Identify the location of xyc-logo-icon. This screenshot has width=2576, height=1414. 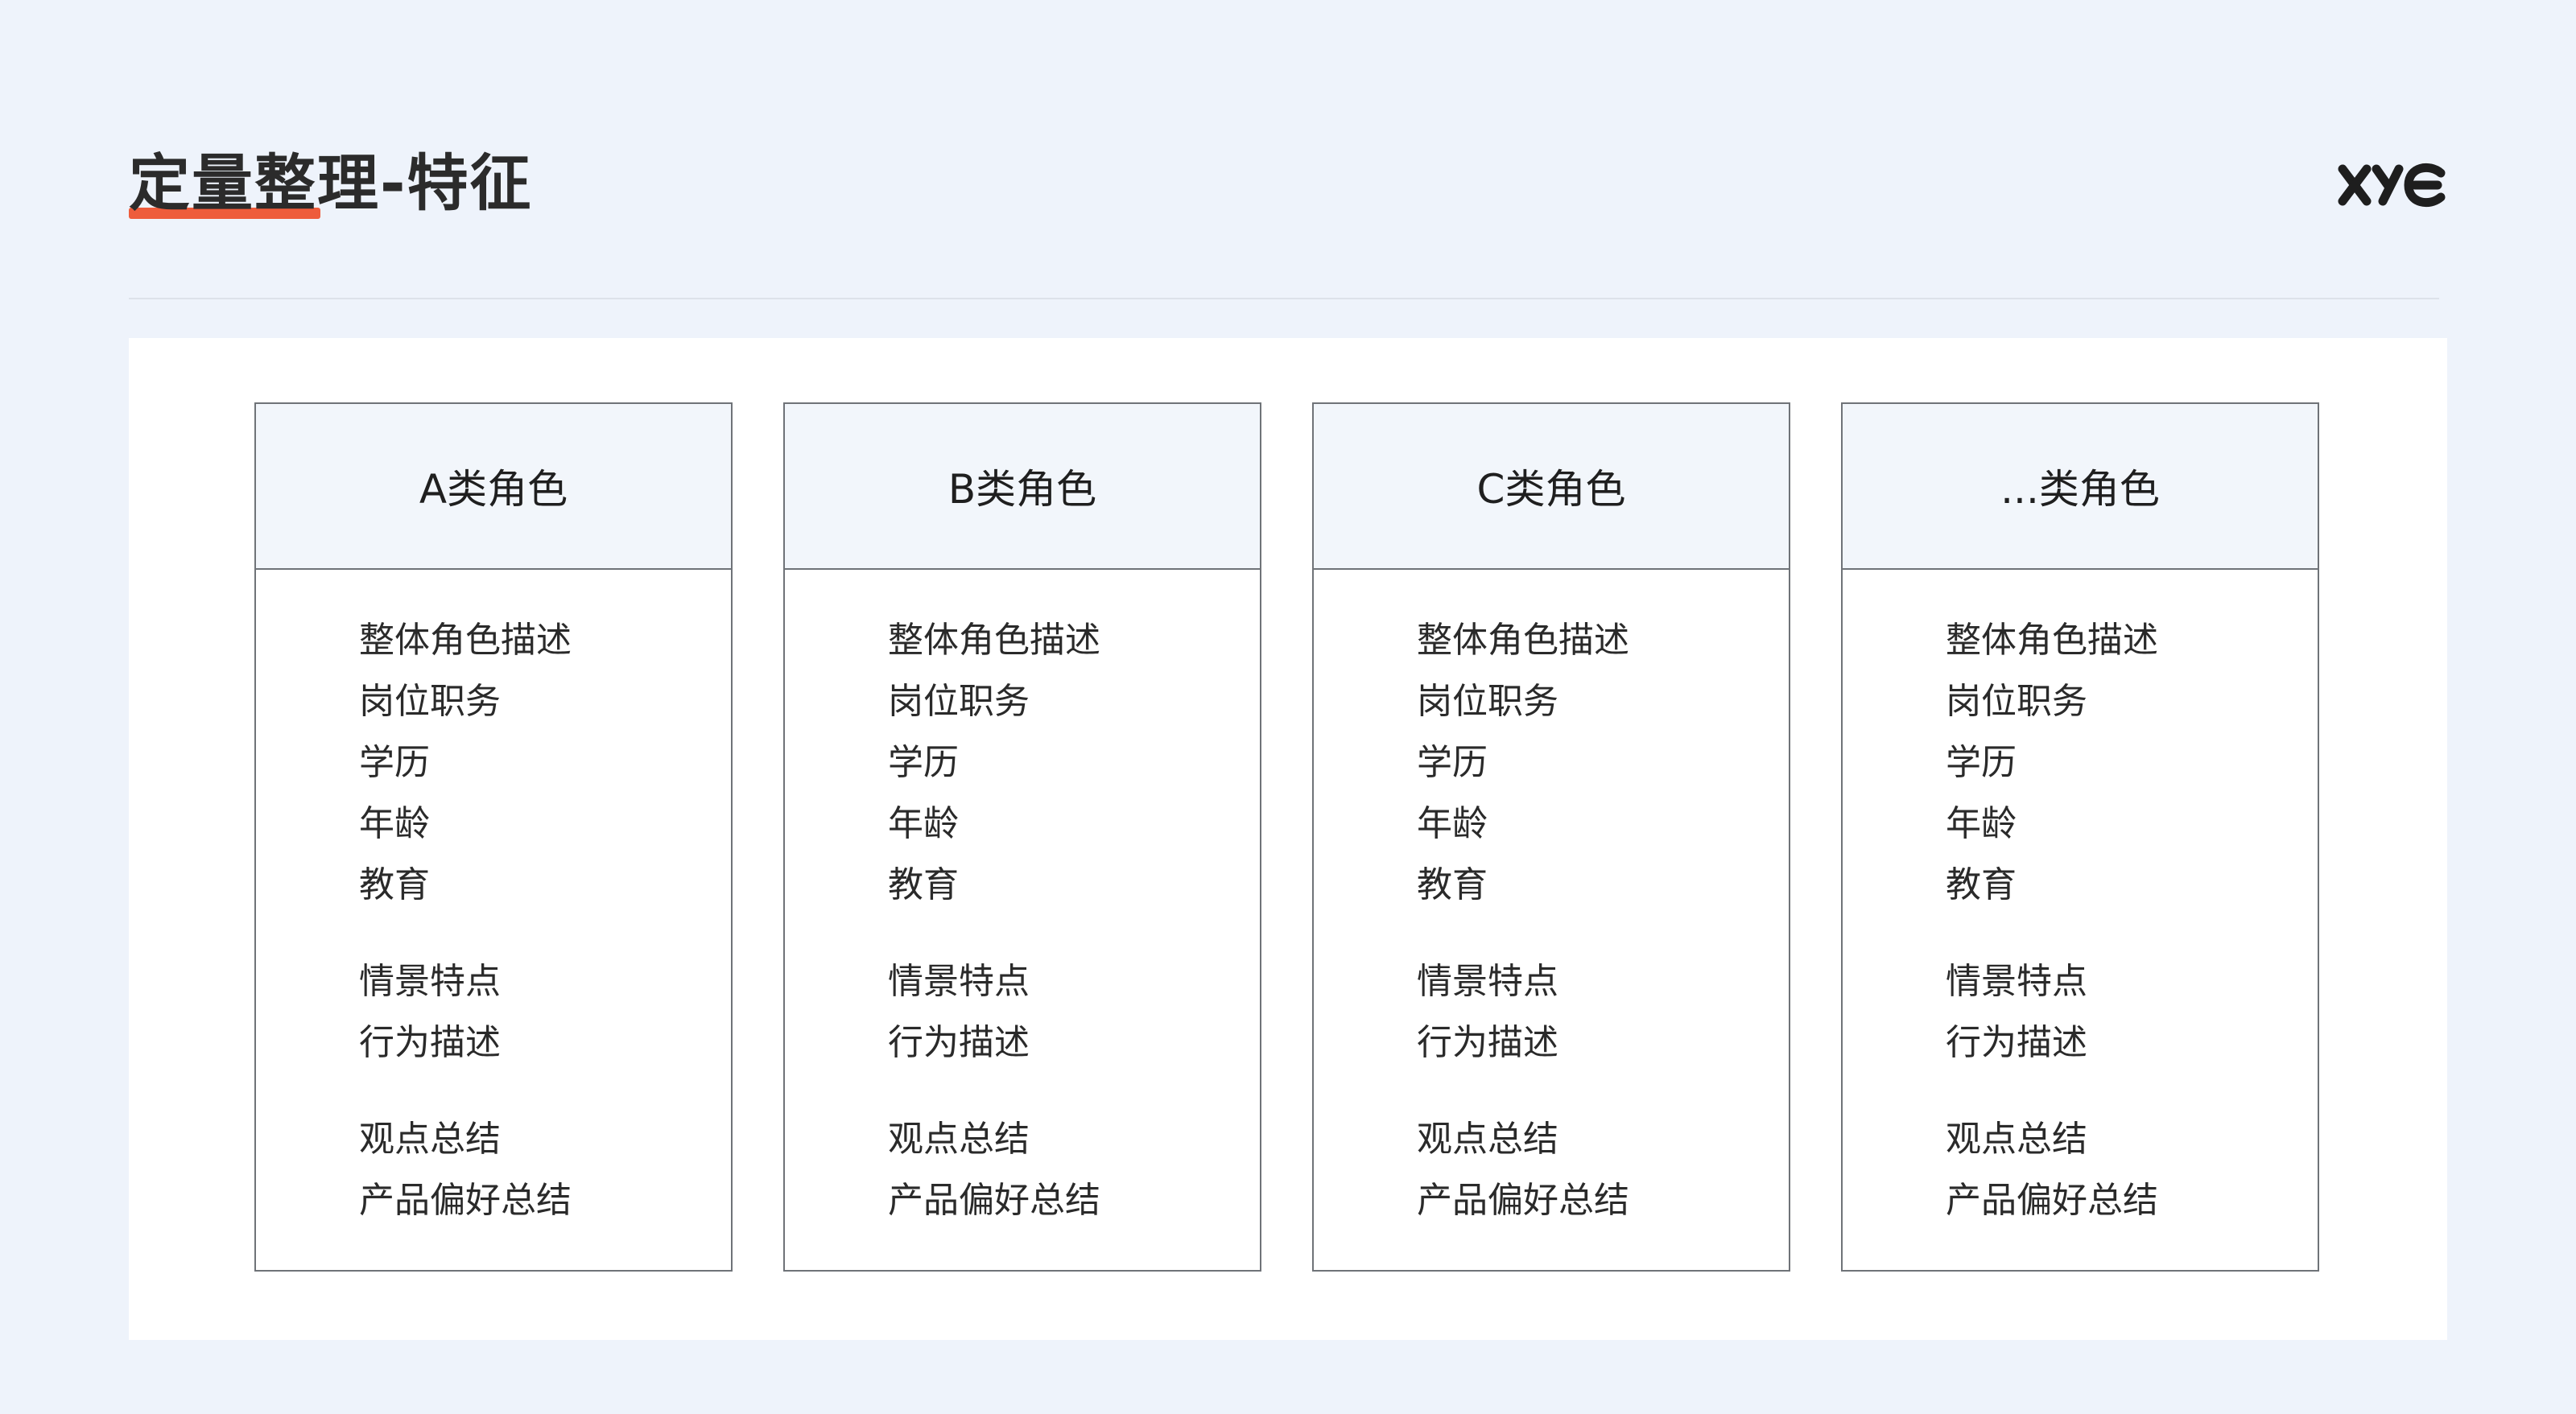
(2392, 185).